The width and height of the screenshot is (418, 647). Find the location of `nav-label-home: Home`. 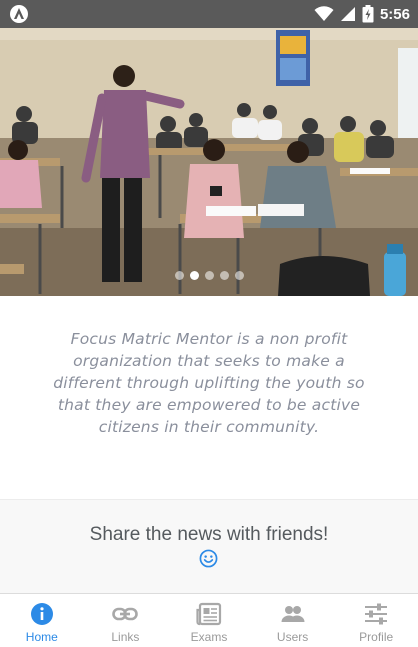

nav-label-home: Home is located at coordinates (41, 637).